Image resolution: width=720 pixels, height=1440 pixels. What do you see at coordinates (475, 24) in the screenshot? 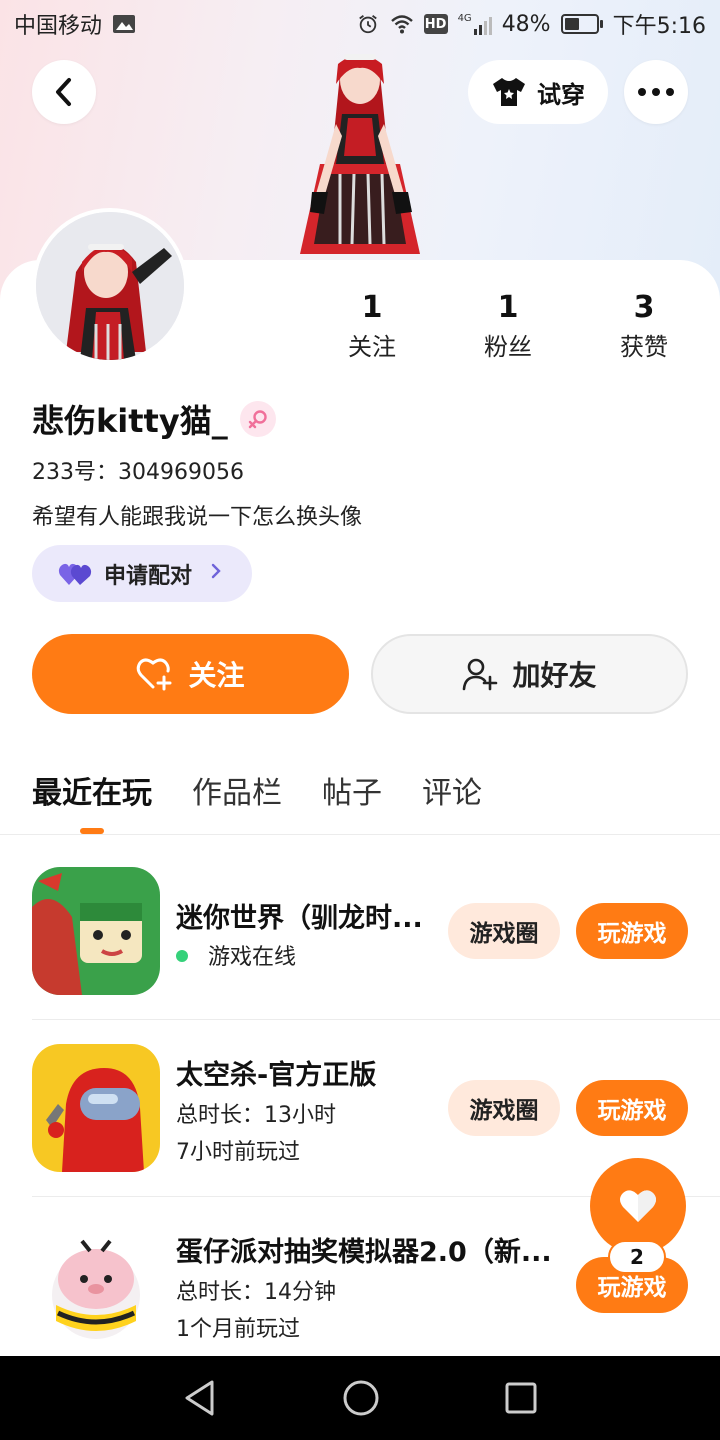
I see `signal-indicator: 4G` at bounding box center [475, 24].